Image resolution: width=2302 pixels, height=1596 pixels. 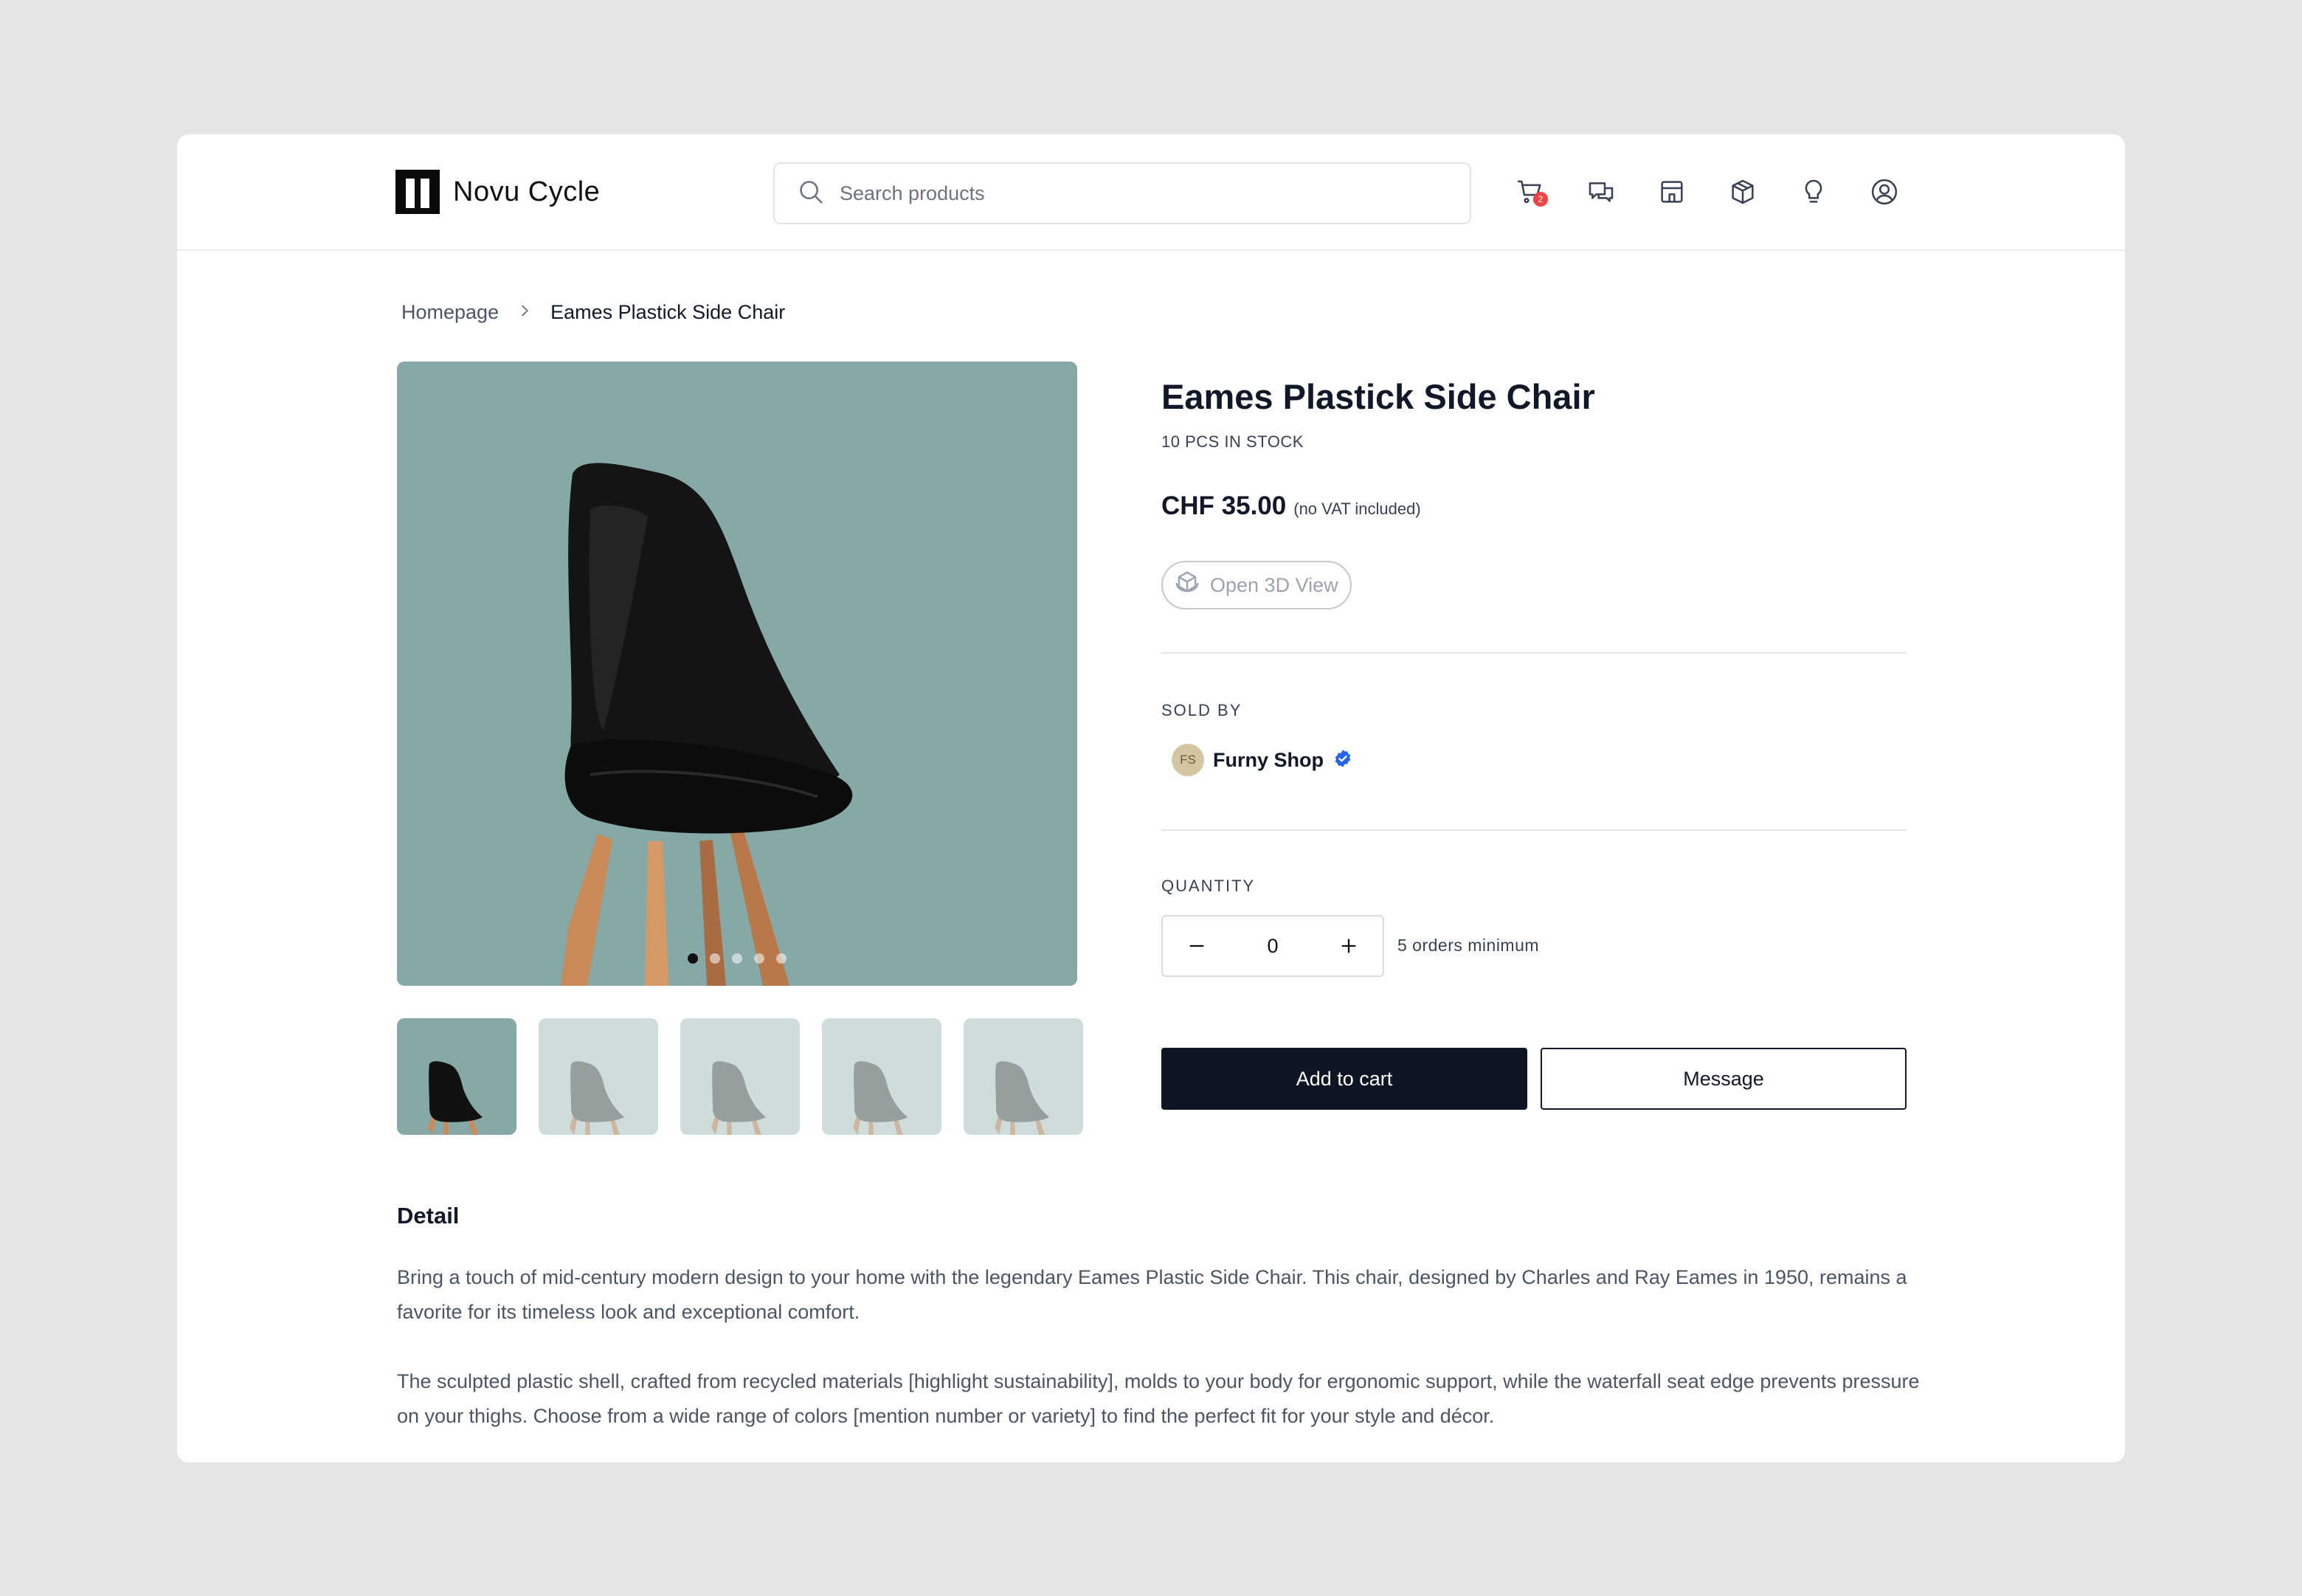 What do you see at coordinates (1357, 509) in the screenshot?
I see `price-vat-note: (no VAT included)` at bounding box center [1357, 509].